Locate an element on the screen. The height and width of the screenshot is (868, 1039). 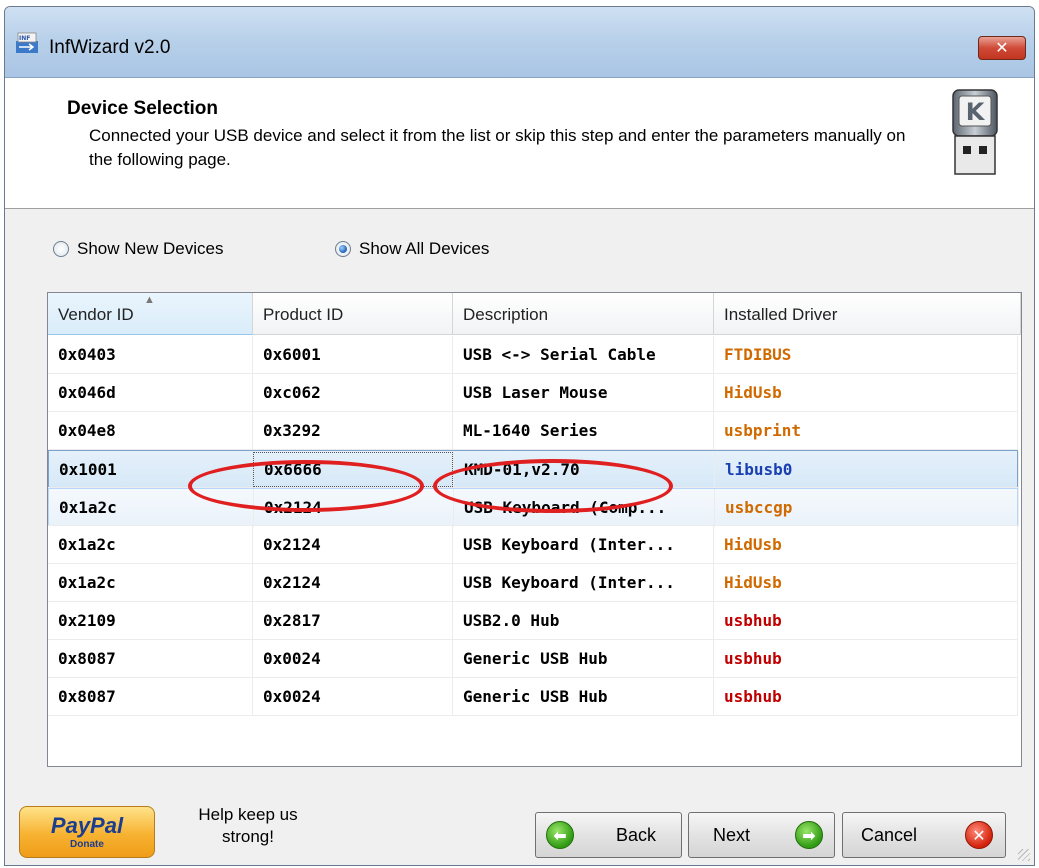
paypal-donate-button: PayPal Donate is located at coordinates (87, 832).